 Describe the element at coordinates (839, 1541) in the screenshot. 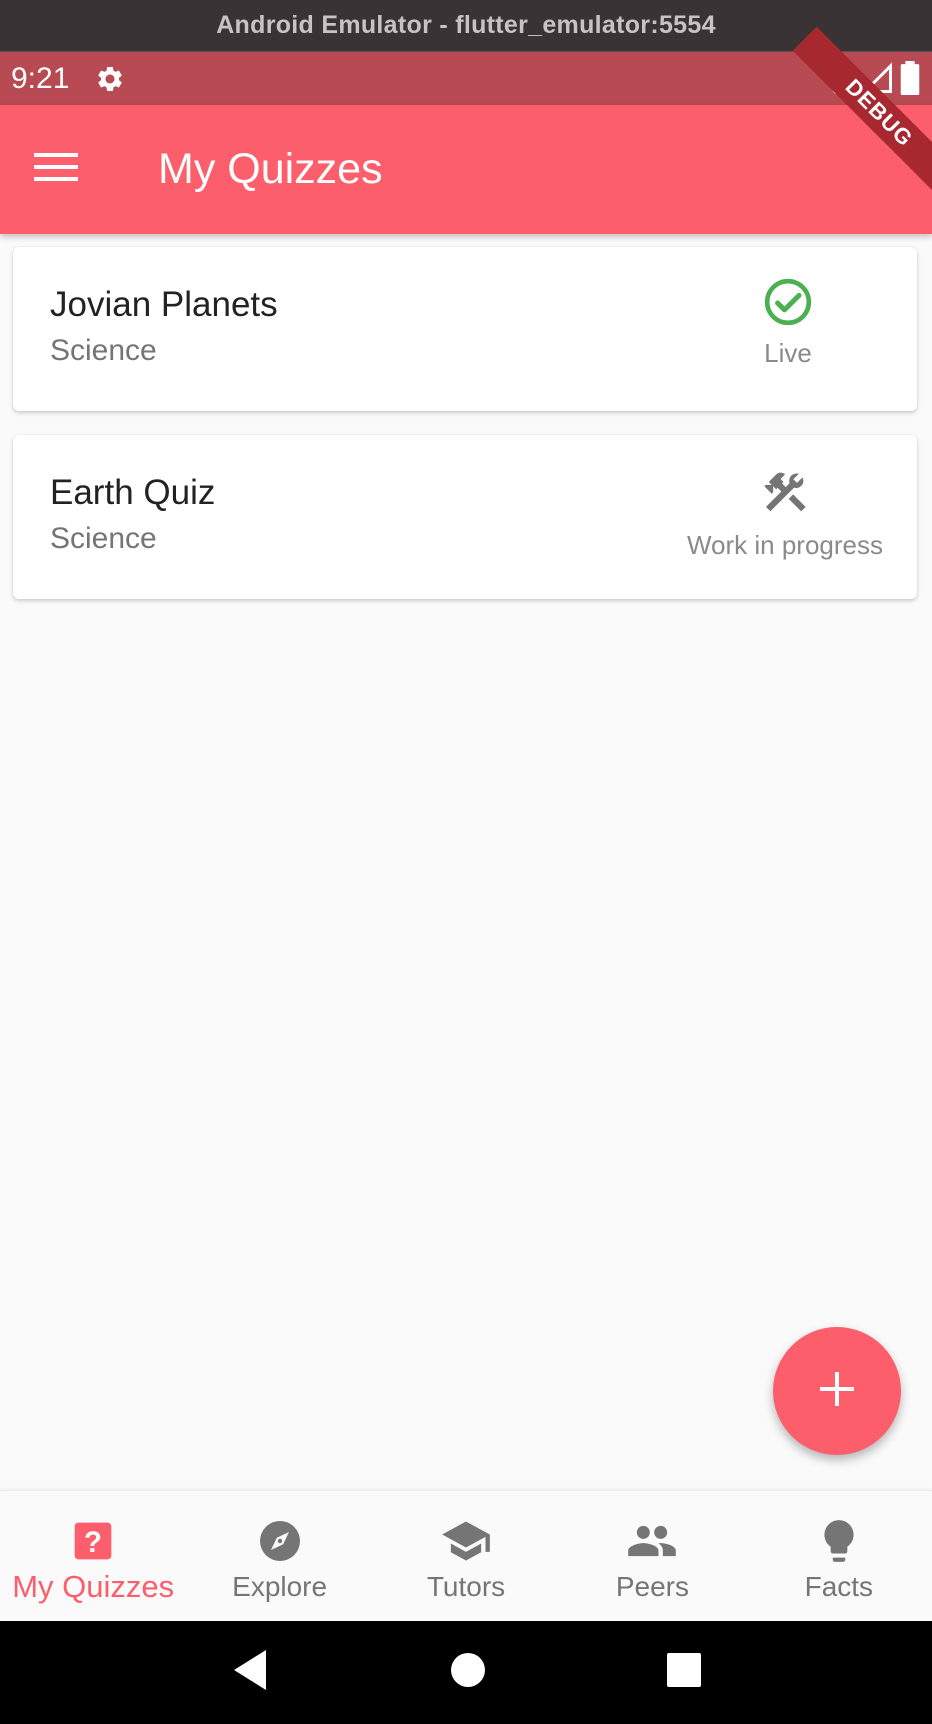

I see `lightbulb-icon` at that location.